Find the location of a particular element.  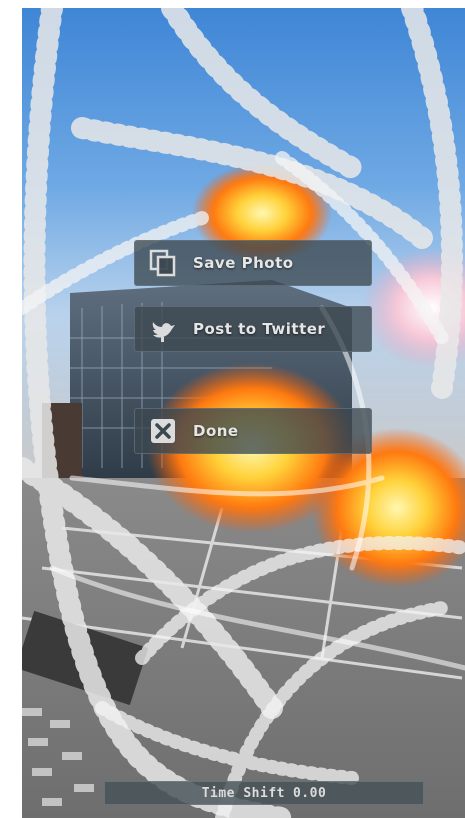

save-photo-label: Save Photo is located at coordinates (243, 263).